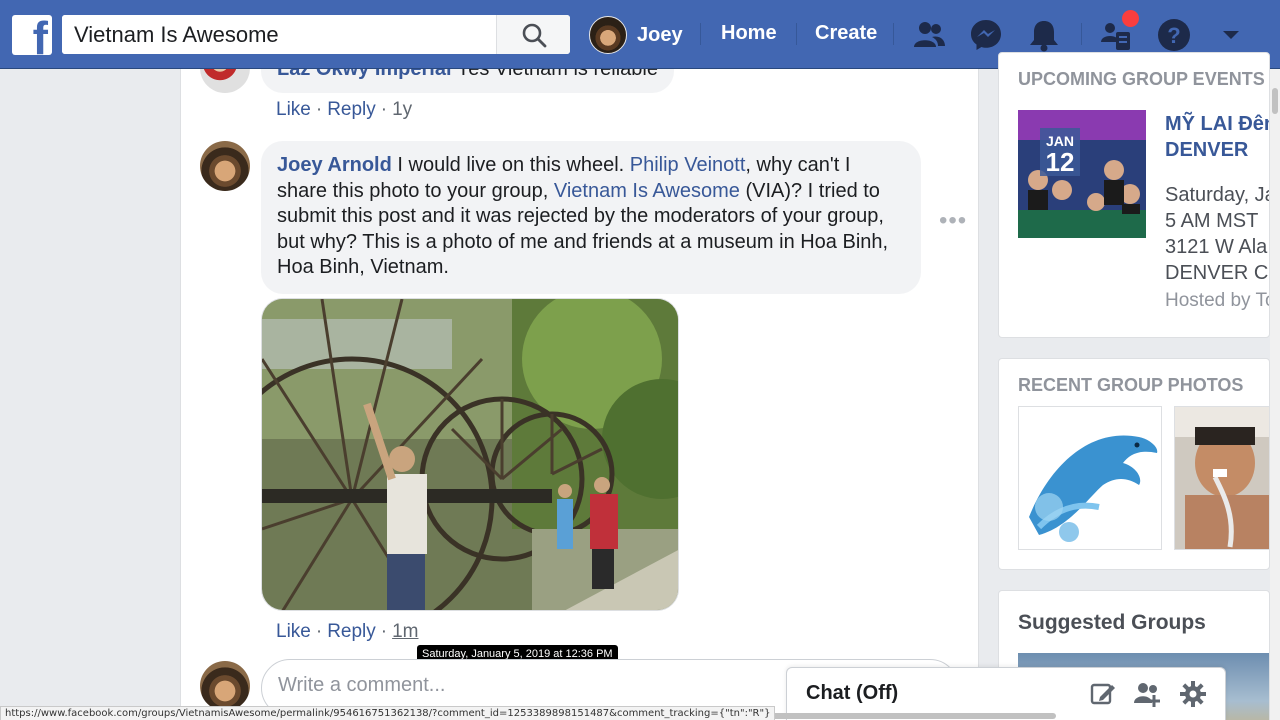 Image resolution: width=1280 pixels, height=720 pixels. I want to click on mention-link: Philip Veinott, so click(688, 165).